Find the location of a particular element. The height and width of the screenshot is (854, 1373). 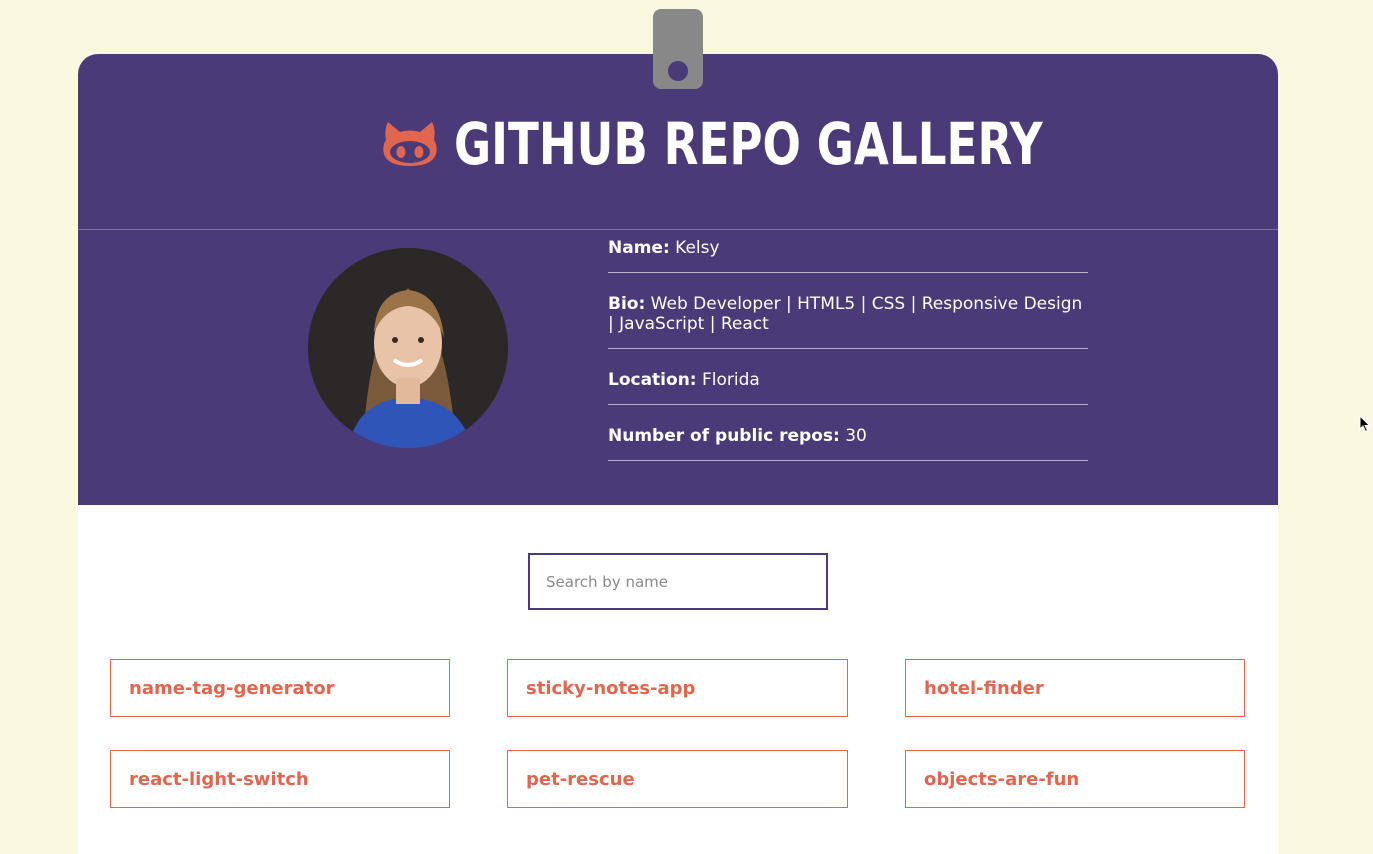

page-title: GITHUB REPO GALLERY is located at coordinates (748, 144).